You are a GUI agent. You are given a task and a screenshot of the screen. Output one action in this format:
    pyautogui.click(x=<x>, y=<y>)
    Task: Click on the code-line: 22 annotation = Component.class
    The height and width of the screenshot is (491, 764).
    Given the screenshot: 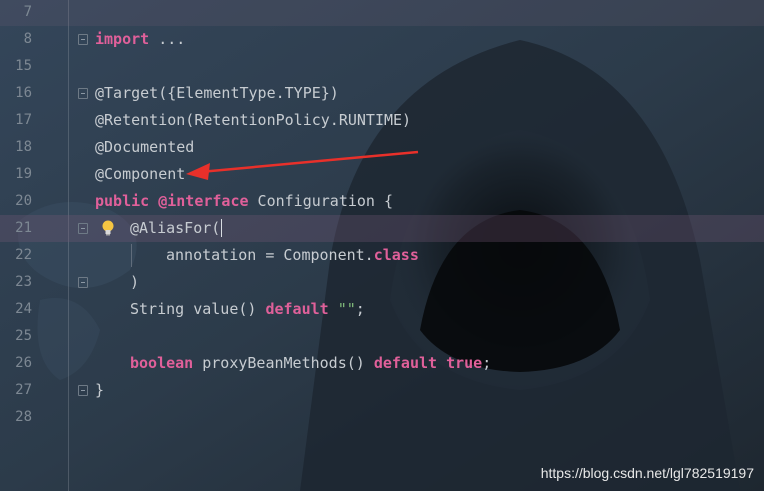 What is the action you would take?
    pyautogui.click(x=382, y=255)
    